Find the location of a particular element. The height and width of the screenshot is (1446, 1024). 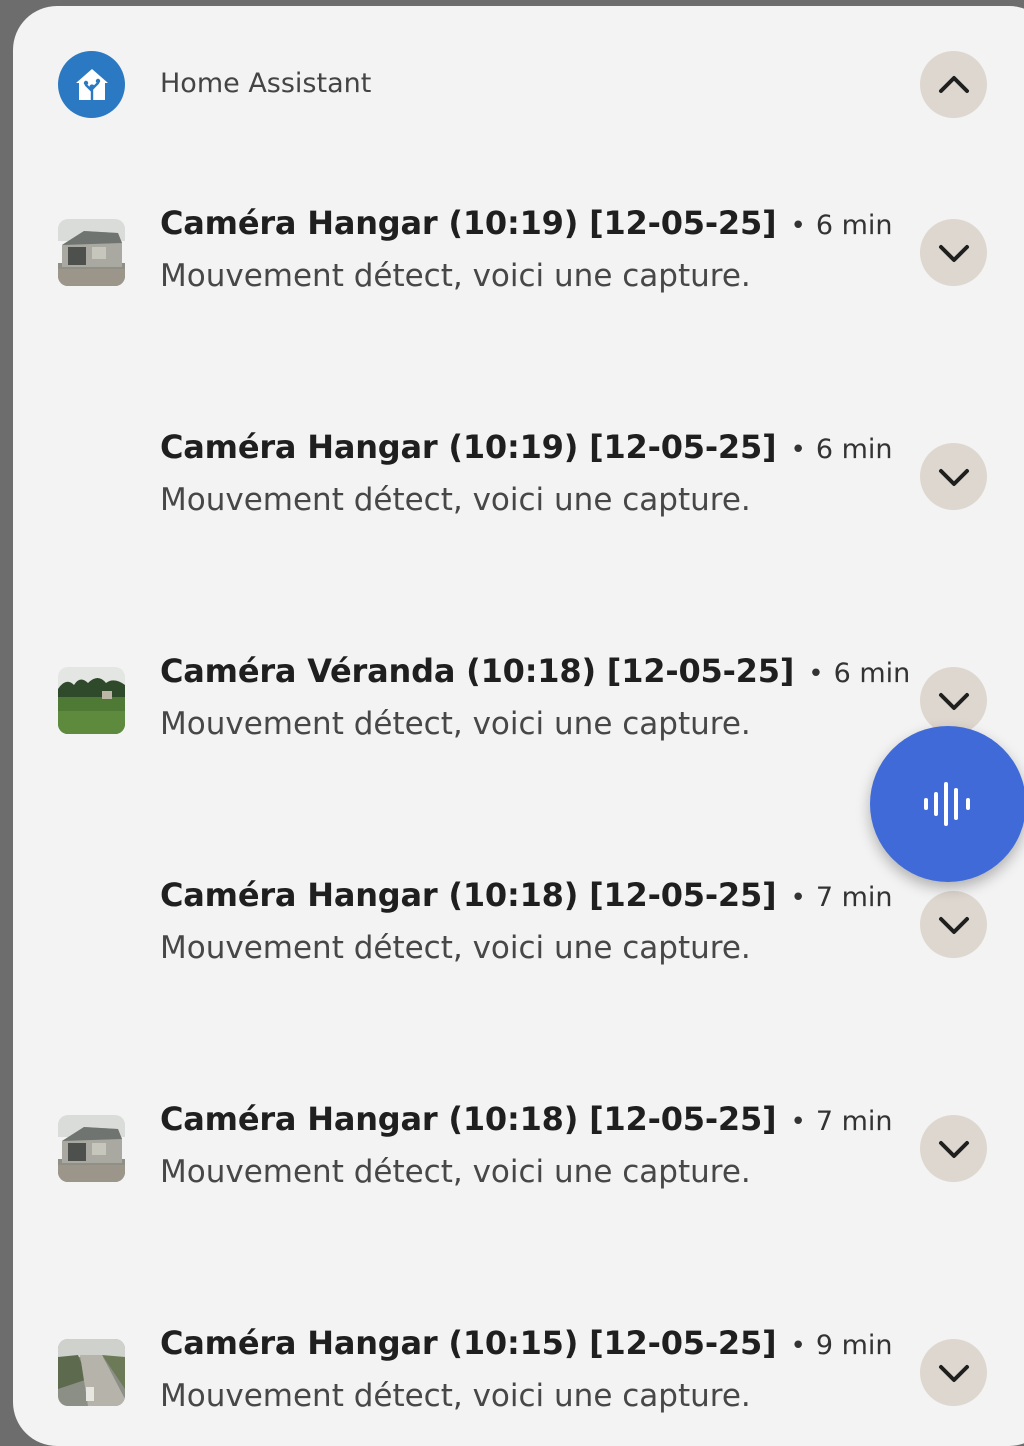

voice-assist-button is located at coordinates (947, 804).